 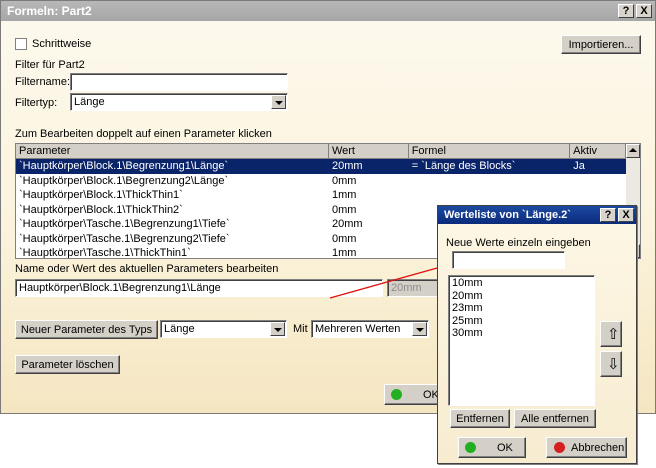 I want to click on new-value-input, so click(x=508, y=260).